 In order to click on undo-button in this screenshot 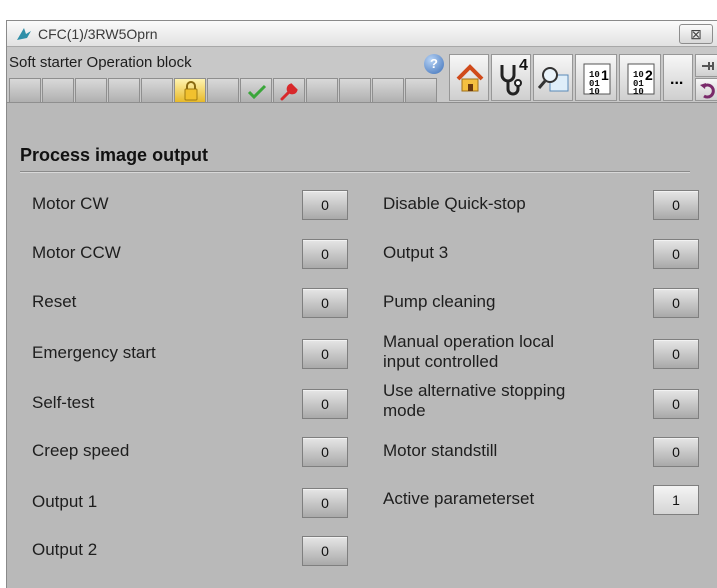, I will do `click(706, 89)`.